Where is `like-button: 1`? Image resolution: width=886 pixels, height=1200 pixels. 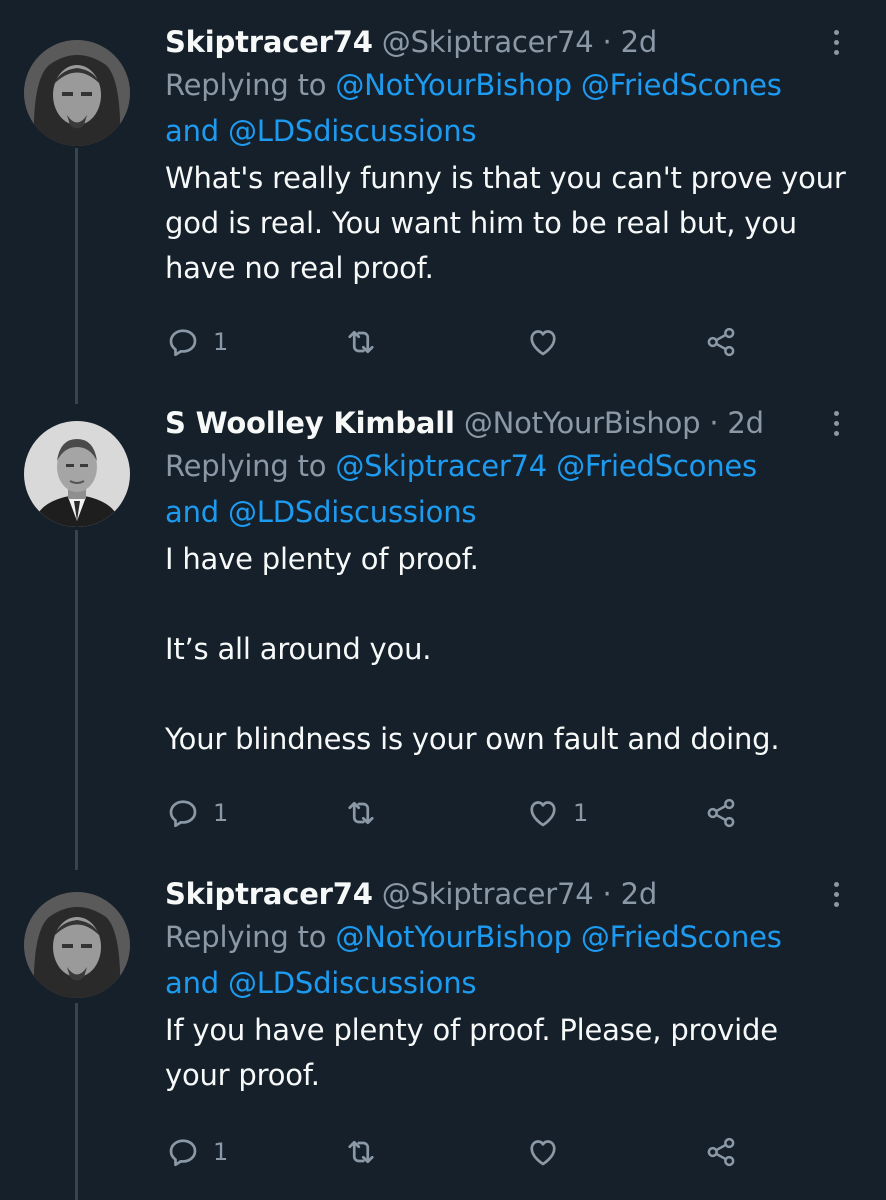
like-button: 1 is located at coordinates (556, 813).